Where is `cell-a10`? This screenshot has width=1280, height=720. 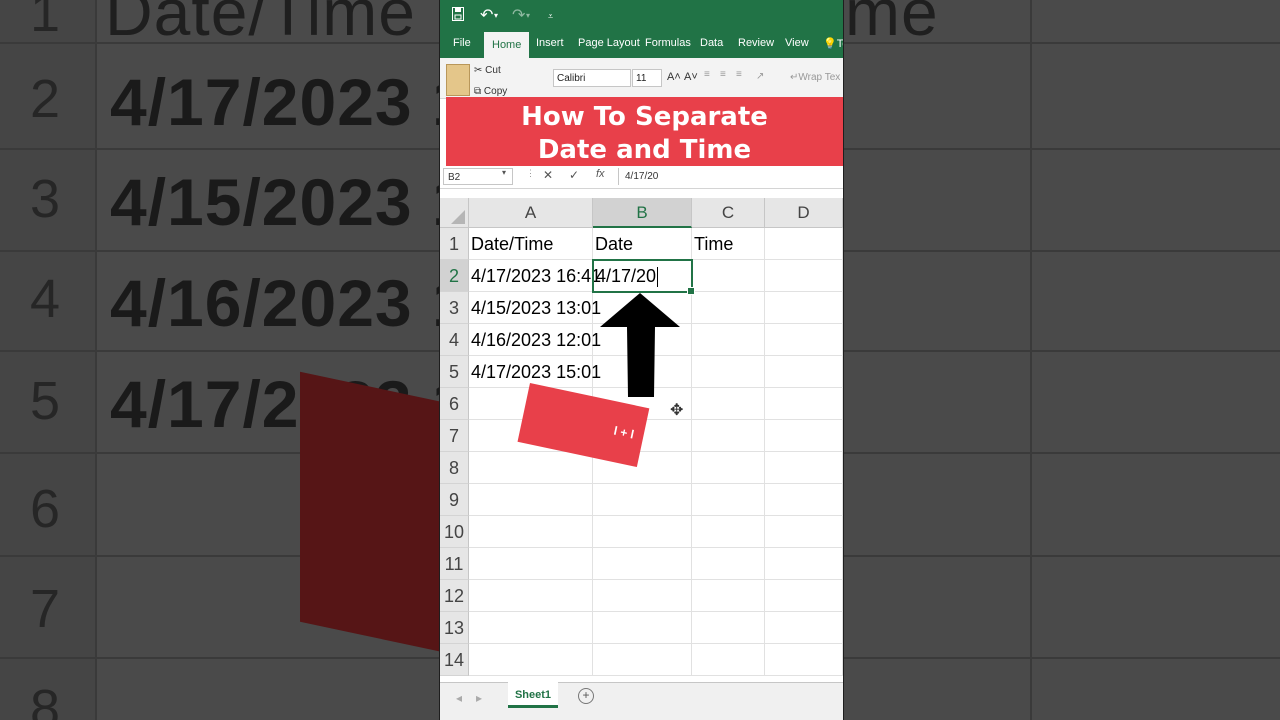
cell-a10 is located at coordinates (531, 532).